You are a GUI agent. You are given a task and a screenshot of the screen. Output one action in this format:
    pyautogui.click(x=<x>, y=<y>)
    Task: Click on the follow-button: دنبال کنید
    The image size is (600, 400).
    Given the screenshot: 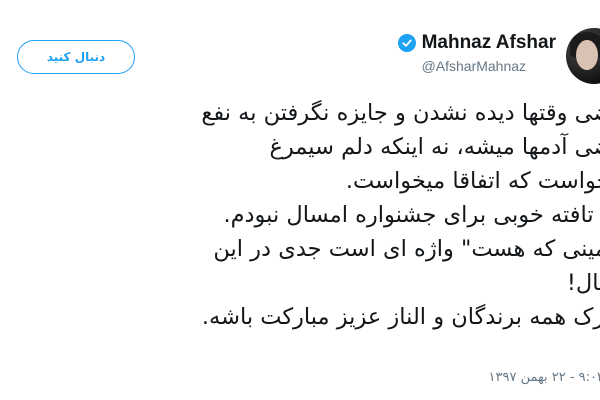 What is the action you would take?
    pyautogui.click(x=76, y=57)
    